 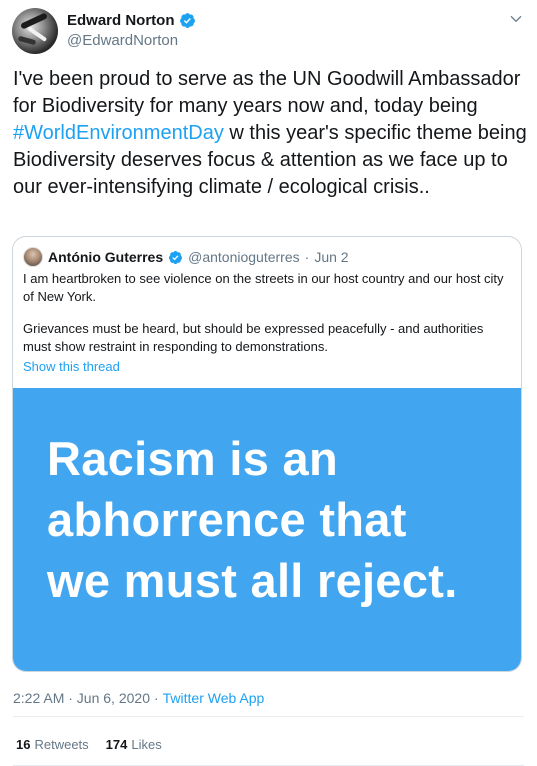 I want to click on image-text-line: abhorrence that, so click(x=227, y=519).